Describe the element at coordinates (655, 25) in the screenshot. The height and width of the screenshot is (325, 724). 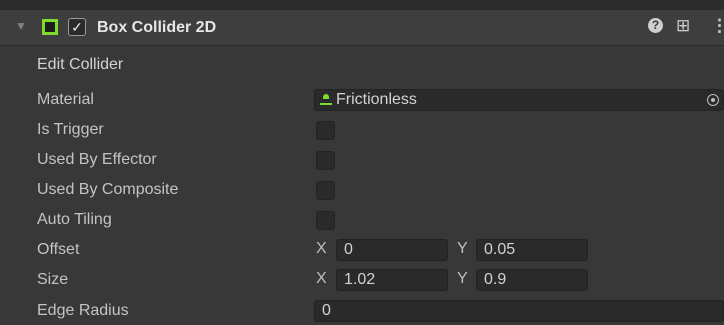
I see `help-icon: ?` at that location.